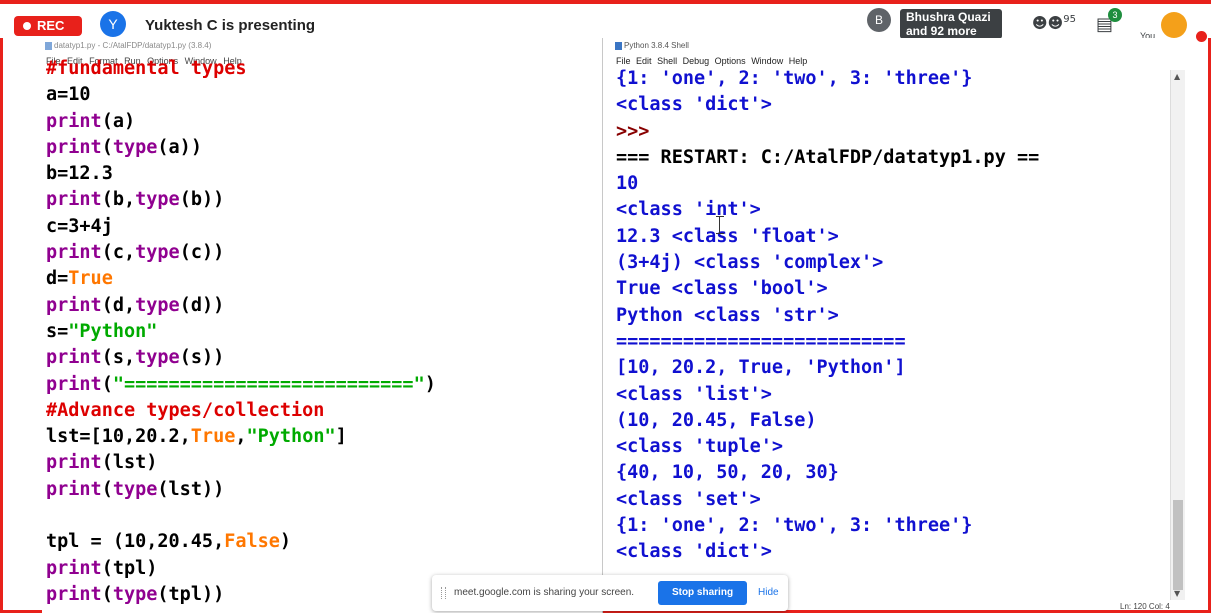 This screenshot has width=1211, height=613. Describe the element at coordinates (951, 24) in the screenshot. I see `participant-text: Bhushra Quazi and 92 more` at that location.